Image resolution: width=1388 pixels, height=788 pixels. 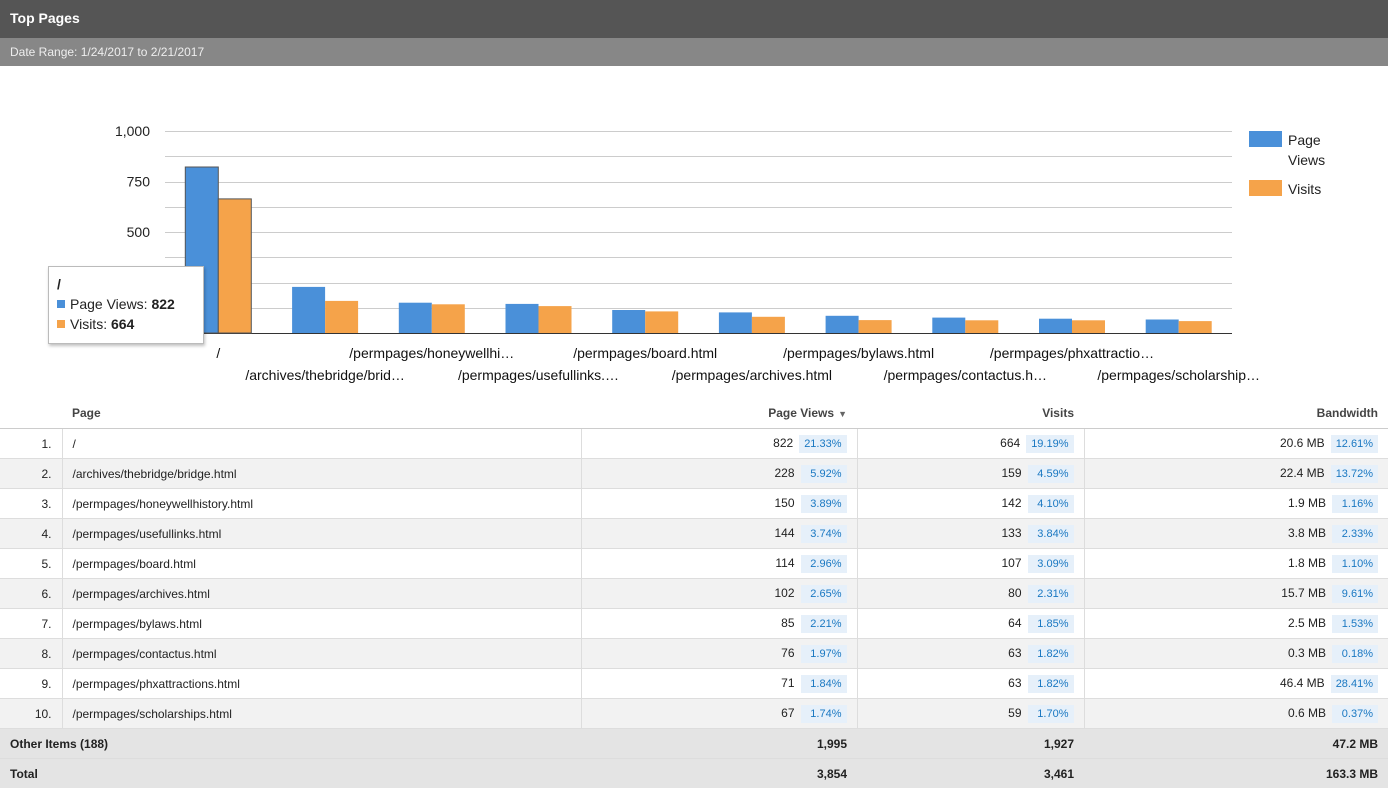 I want to click on page-views-header-label: Page Views, so click(x=801, y=413).